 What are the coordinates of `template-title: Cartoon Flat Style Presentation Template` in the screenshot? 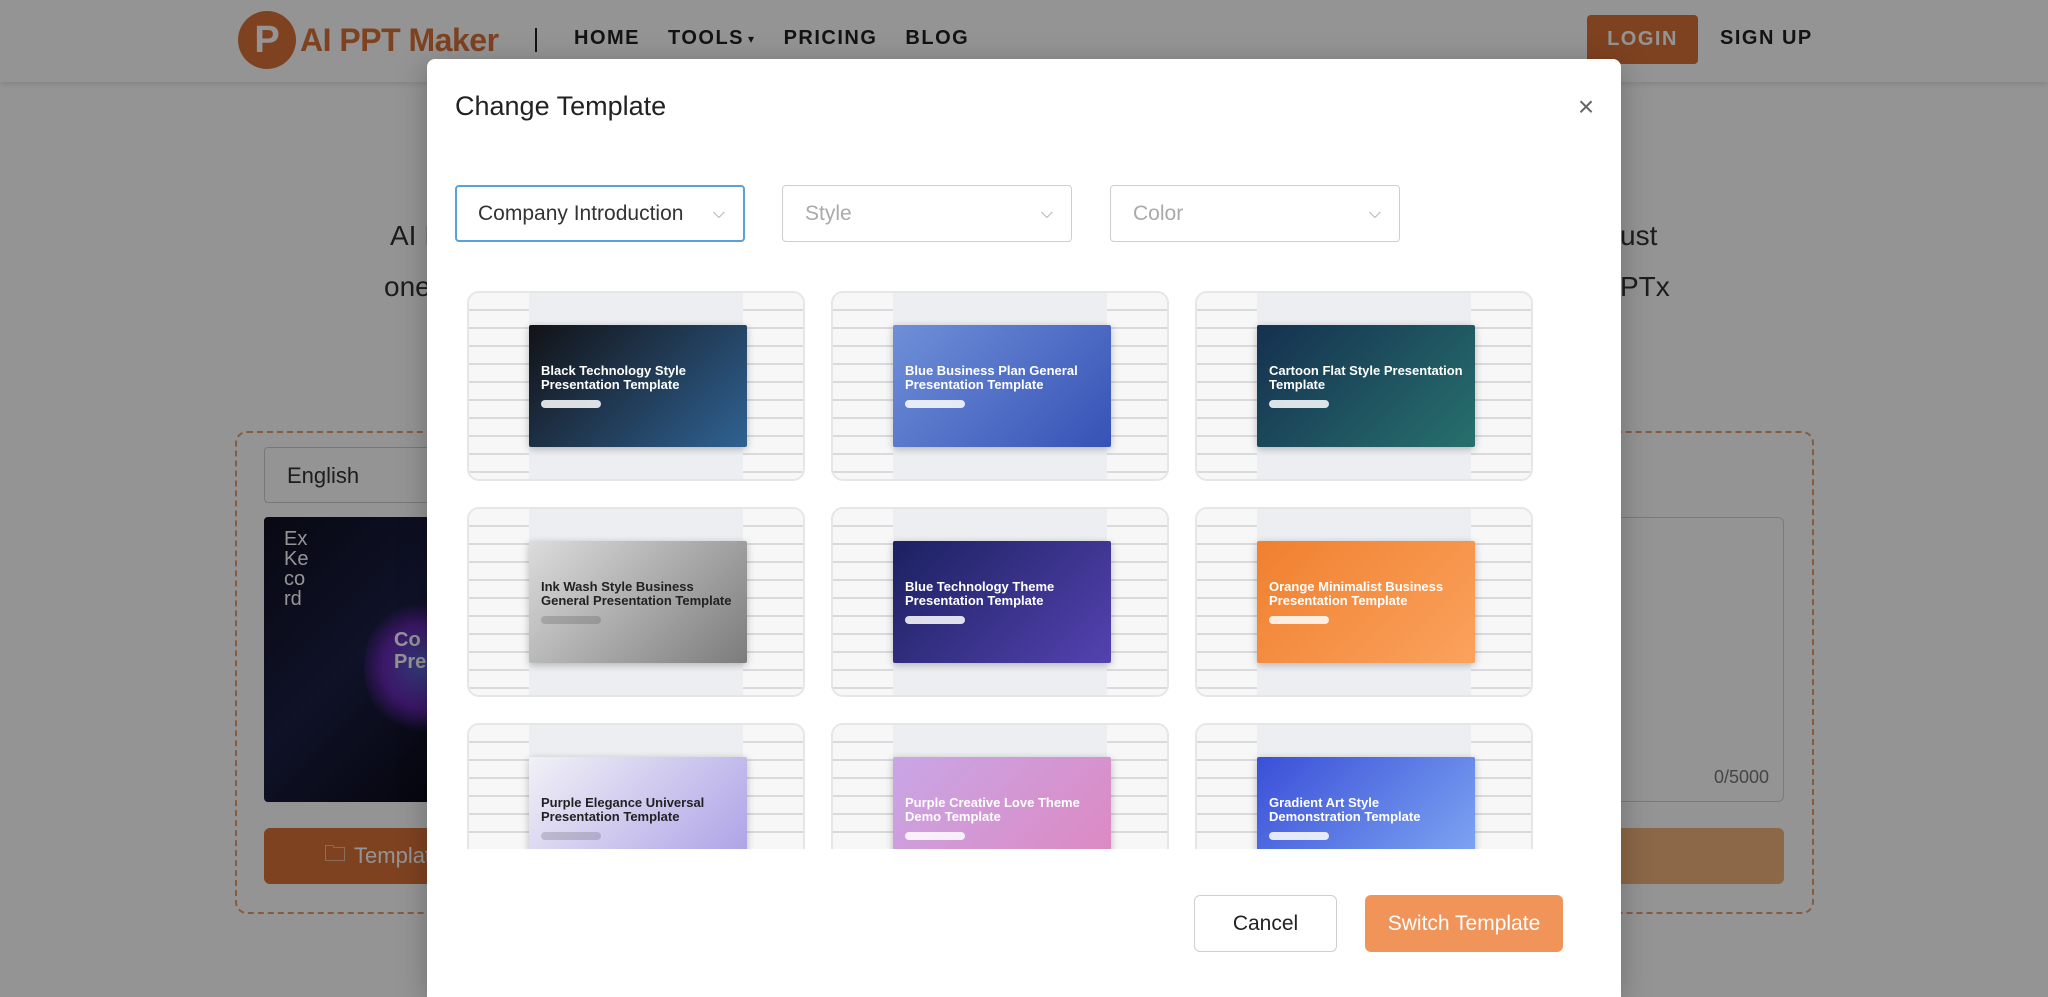 It's located at (1366, 377).